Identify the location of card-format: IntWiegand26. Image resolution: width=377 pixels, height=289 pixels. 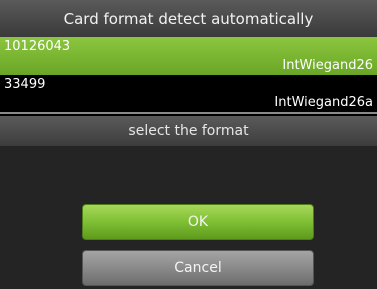
(327, 65).